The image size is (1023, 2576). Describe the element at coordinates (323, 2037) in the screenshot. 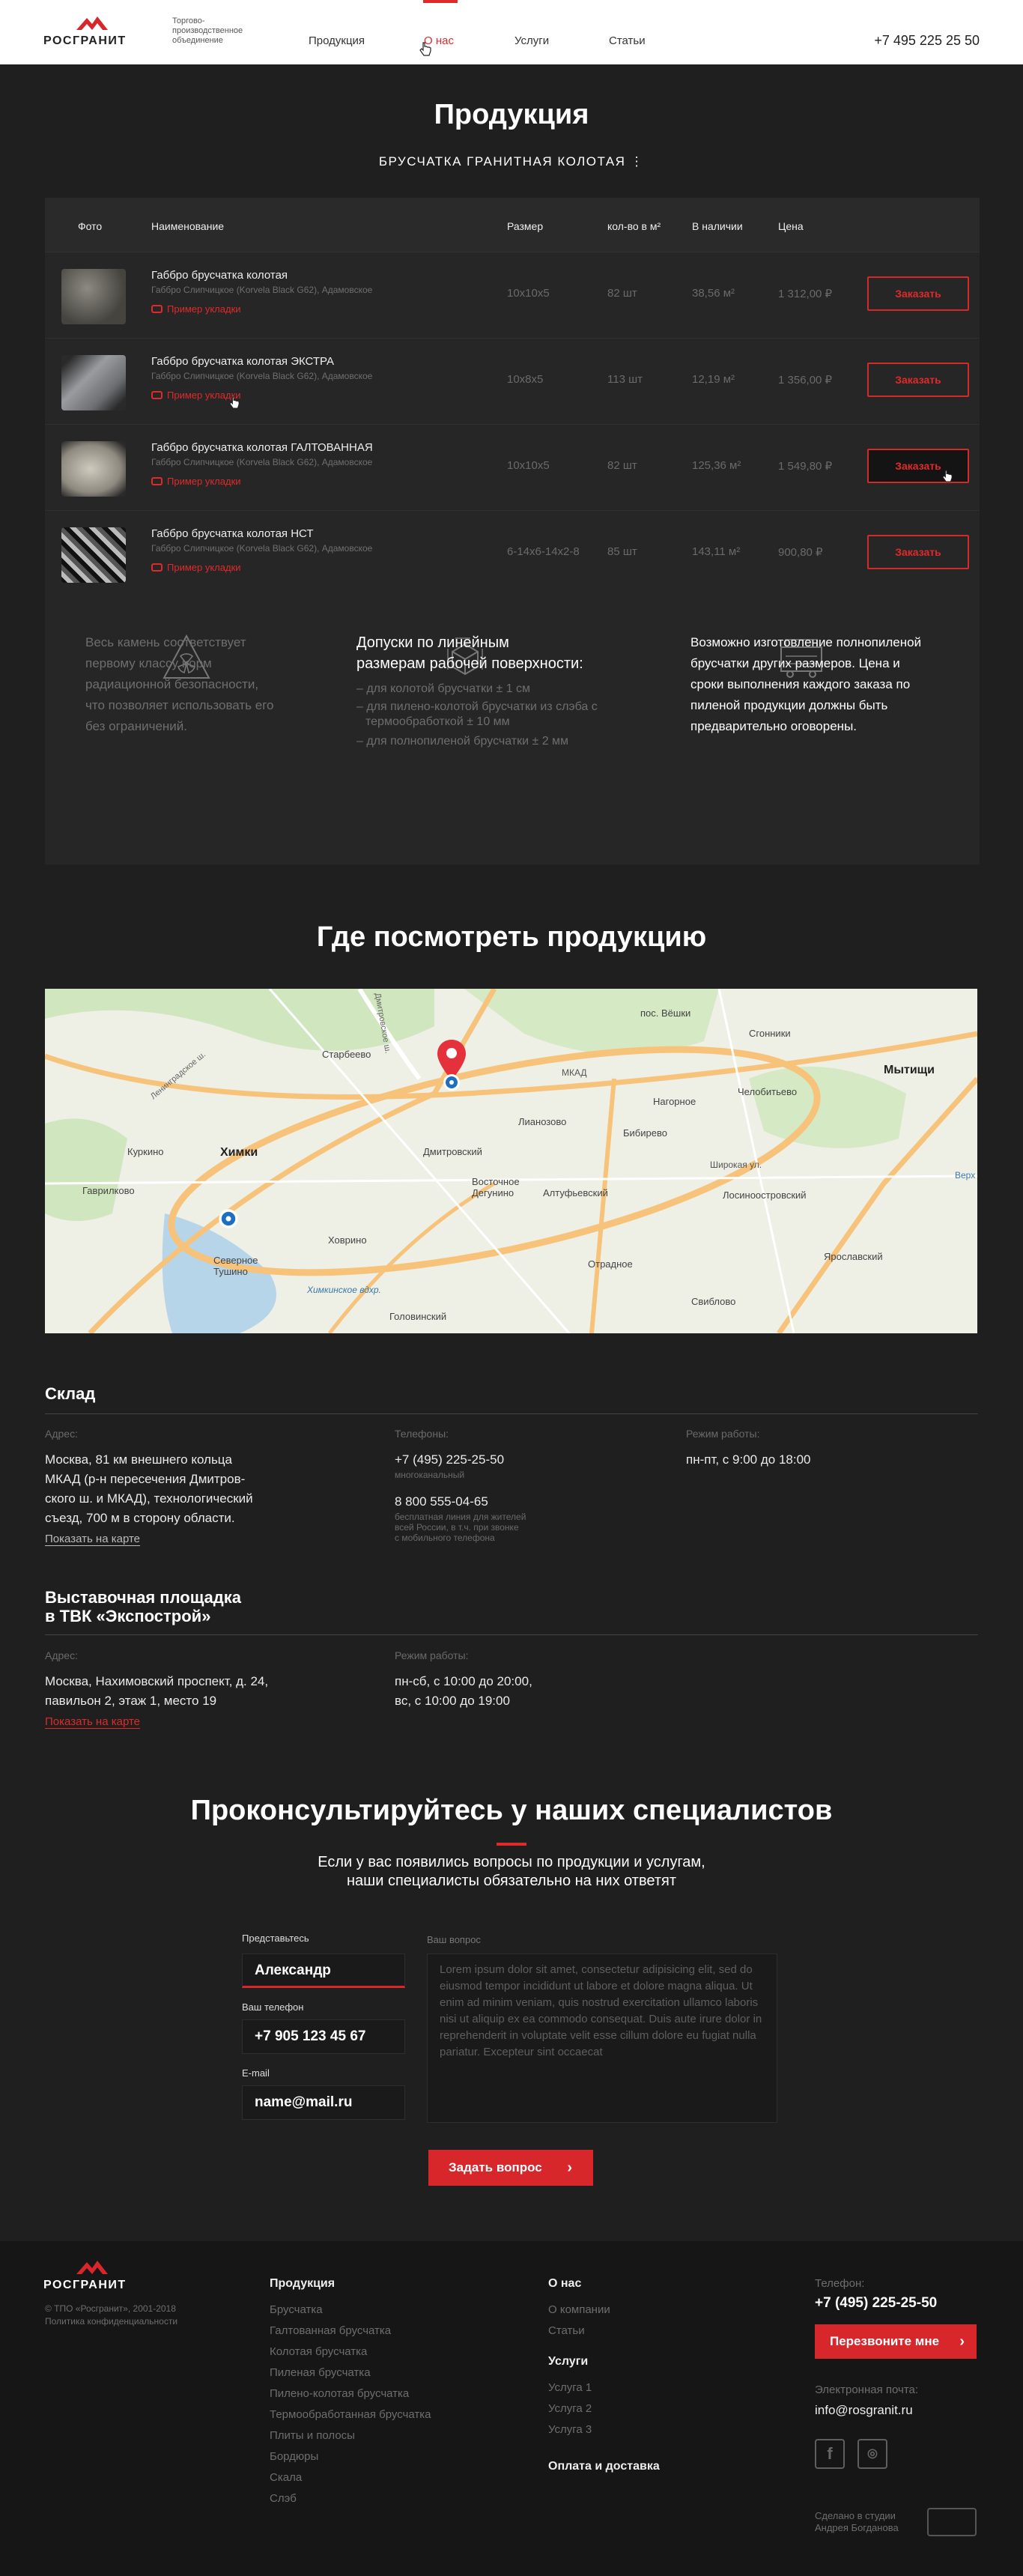

I see `phone-input: +7 905 123 45 67` at that location.